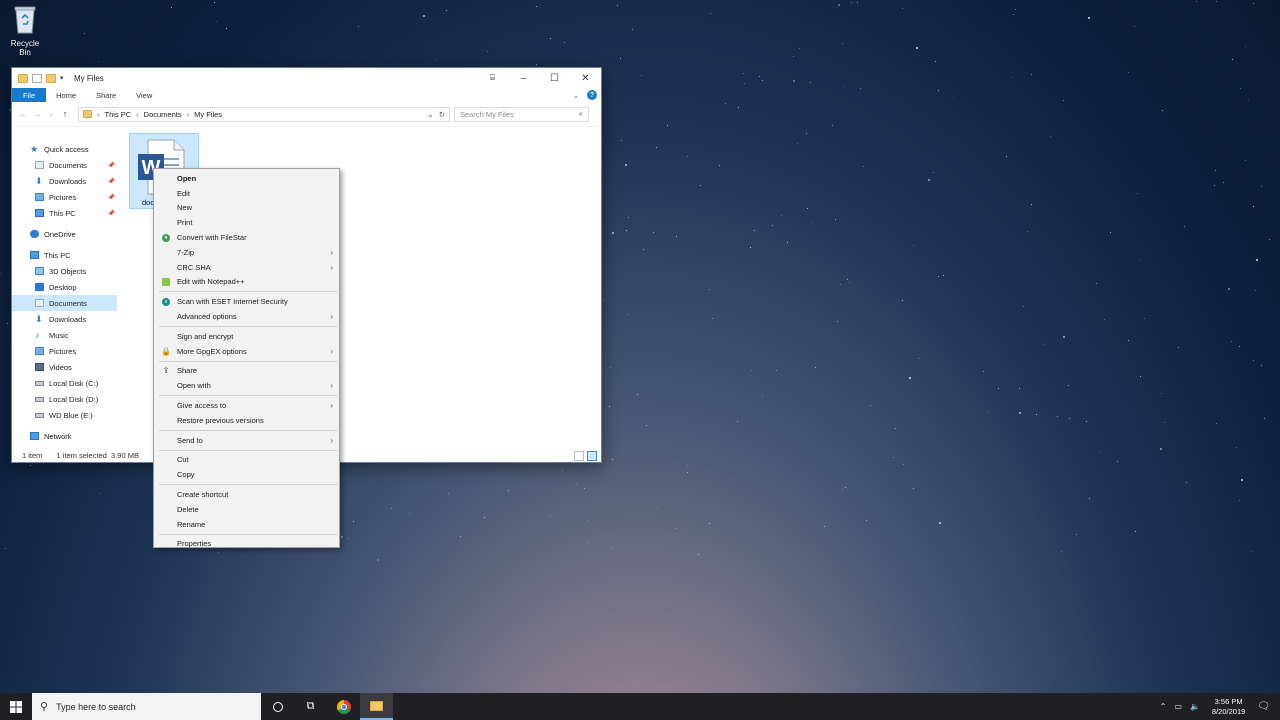  Describe the element at coordinates (64, 165) in the screenshot. I see `nav-qa-documents: Documents 📌` at that location.